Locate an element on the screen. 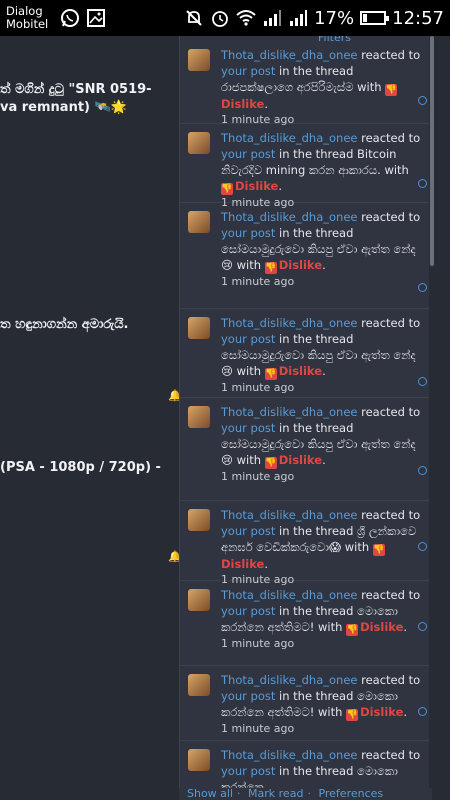 The height and width of the screenshot is (800, 450). scrollbar-thumb is located at coordinates (432, 151).